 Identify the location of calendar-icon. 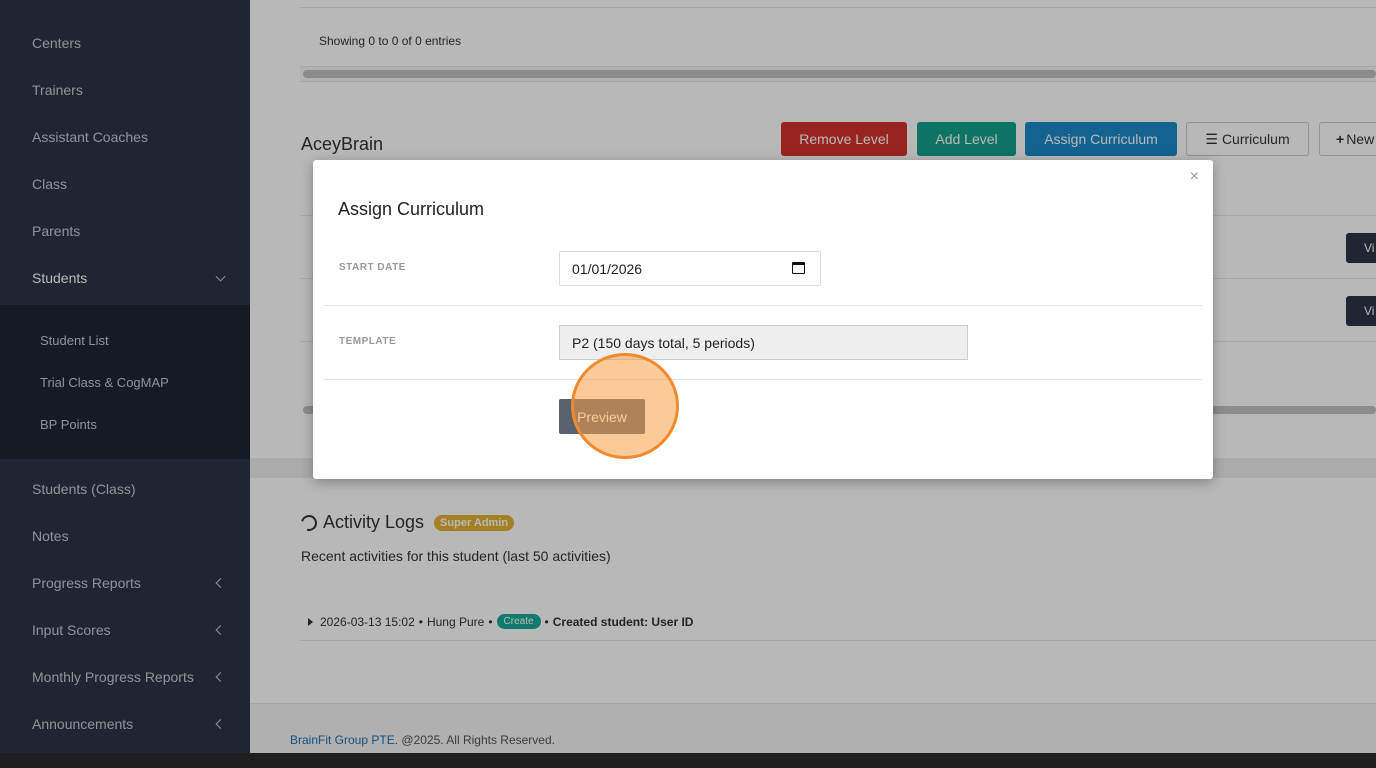
(798, 268).